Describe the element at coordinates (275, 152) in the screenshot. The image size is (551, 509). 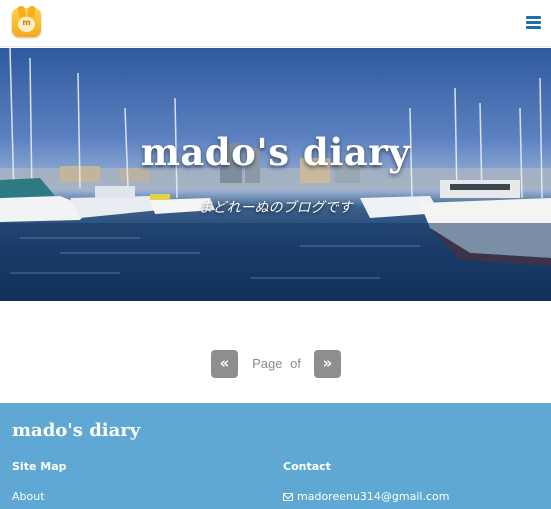
I see `hero-title: mado's diary` at that location.